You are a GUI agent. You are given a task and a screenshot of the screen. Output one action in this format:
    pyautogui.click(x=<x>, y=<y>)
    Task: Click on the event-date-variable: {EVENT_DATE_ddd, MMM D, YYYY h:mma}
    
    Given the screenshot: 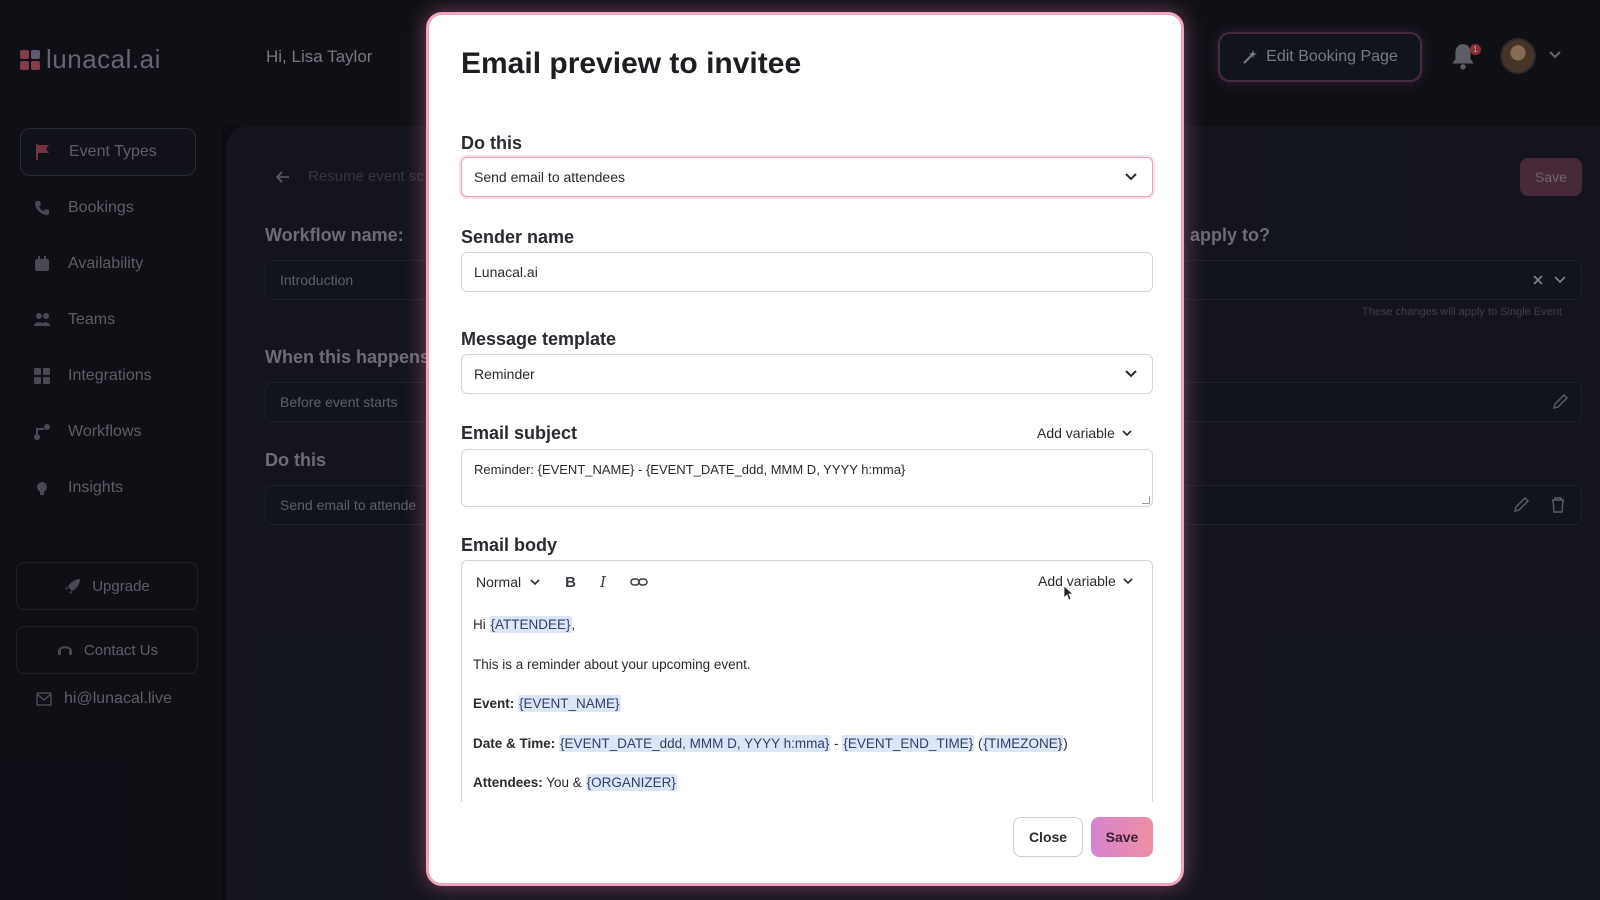 What is the action you would take?
    pyautogui.click(x=695, y=743)
    